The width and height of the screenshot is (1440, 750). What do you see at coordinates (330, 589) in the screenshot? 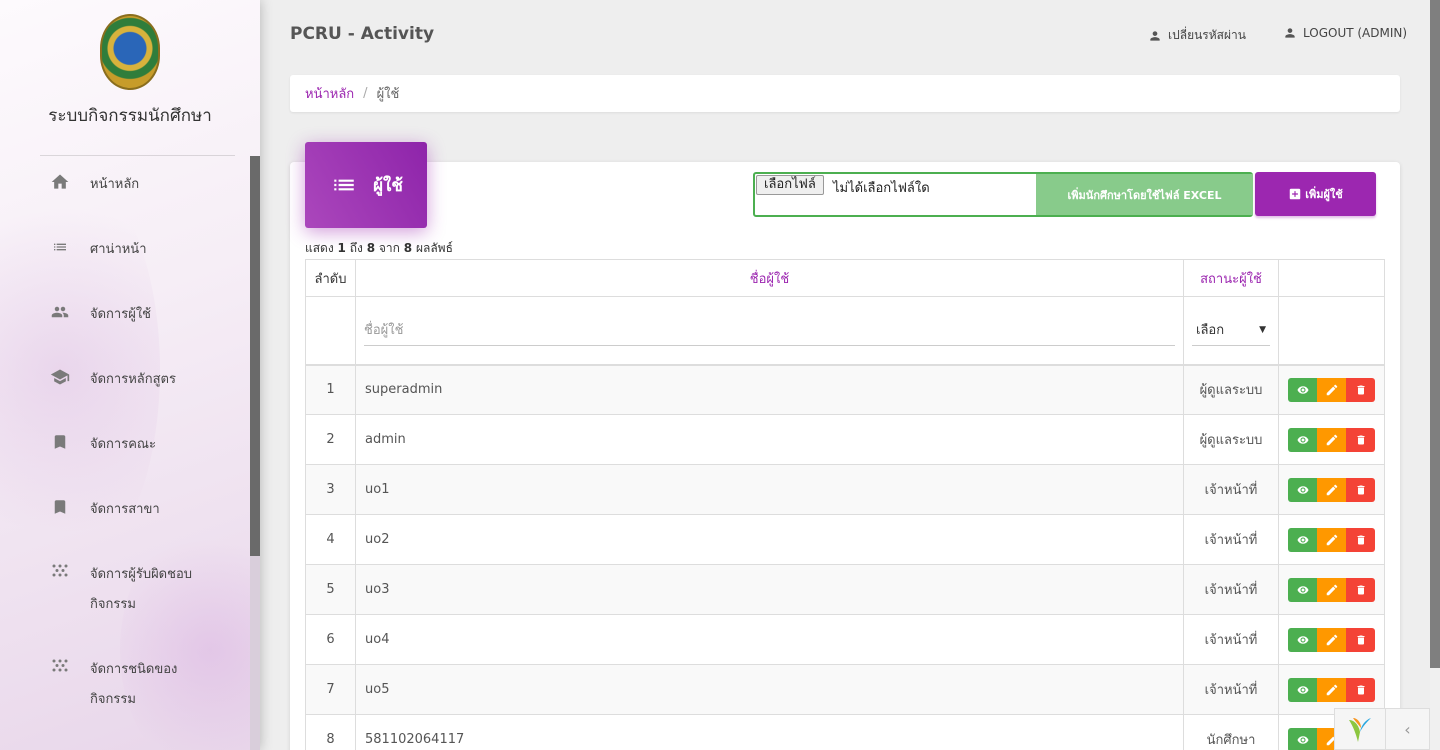
I see `cell-seq: 5` at bounding box center [330, 589].